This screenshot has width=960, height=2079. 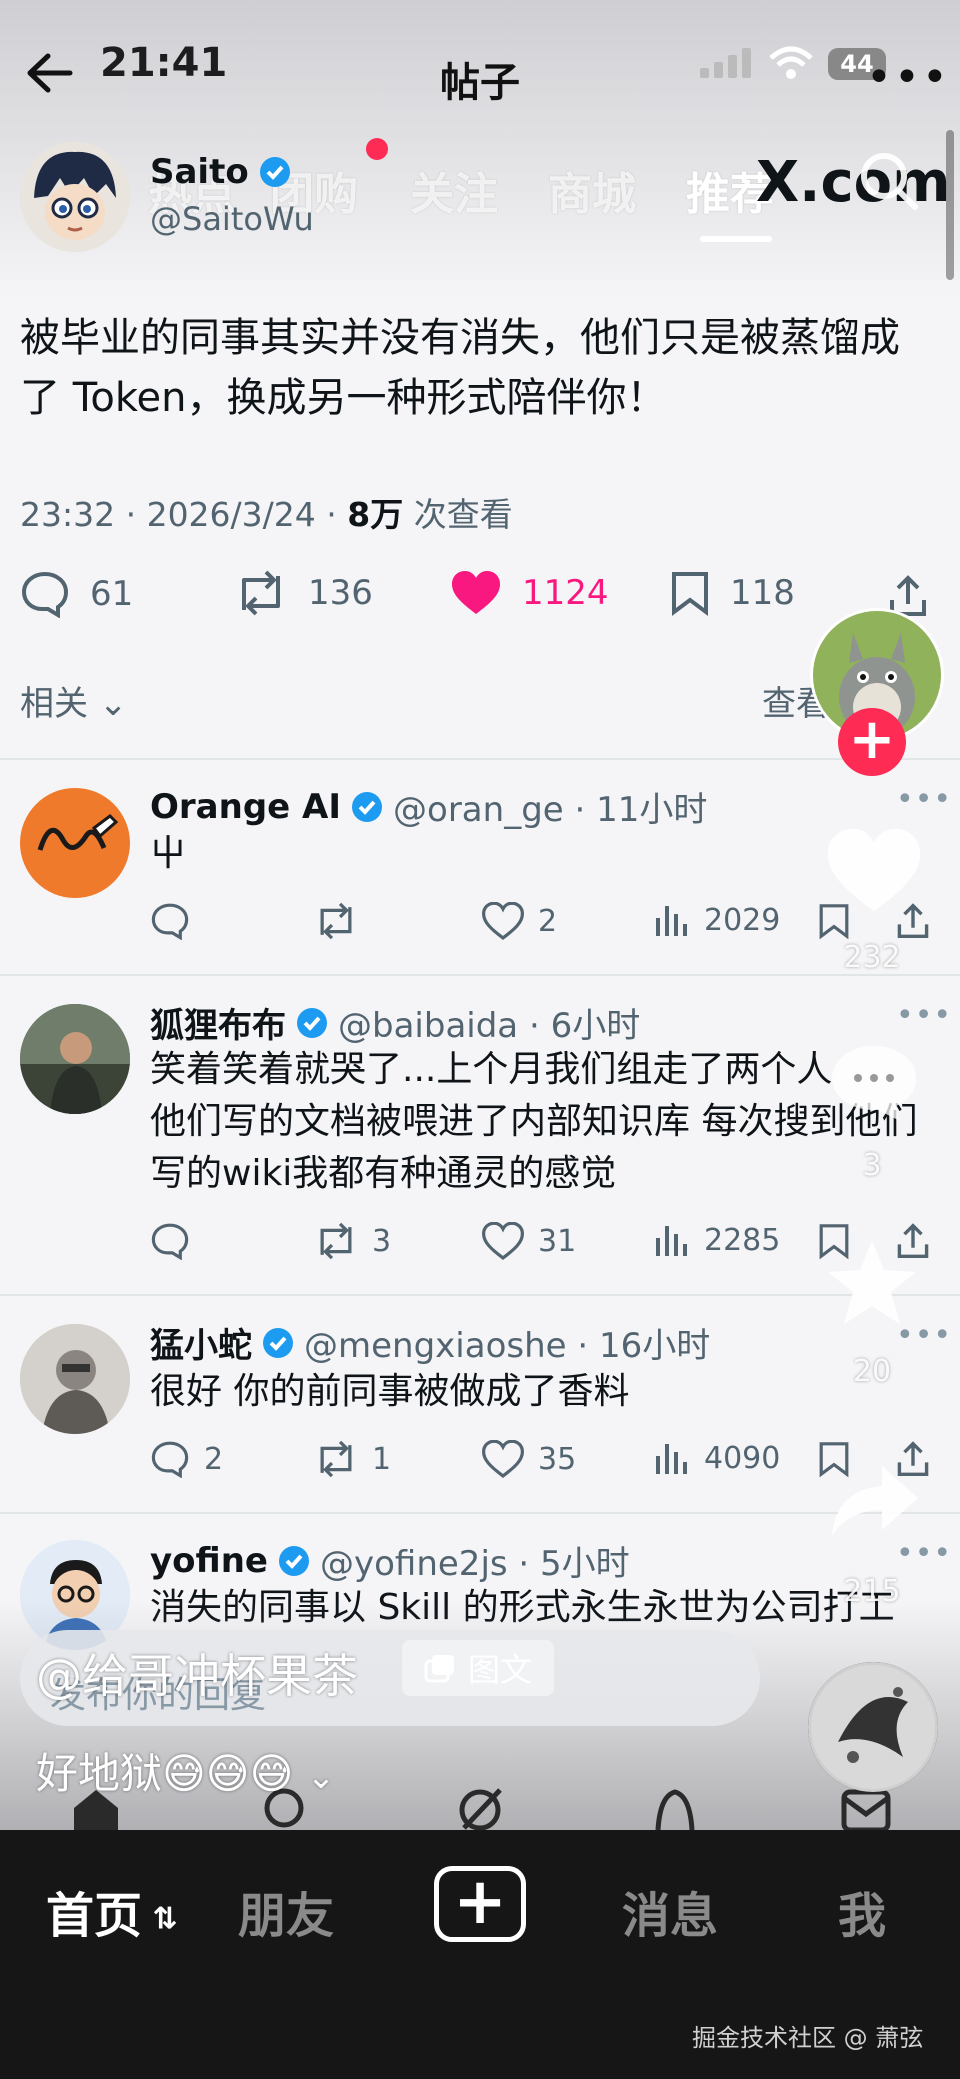 I want to click on reply-views: 2285, so click(x=717, y=1240).